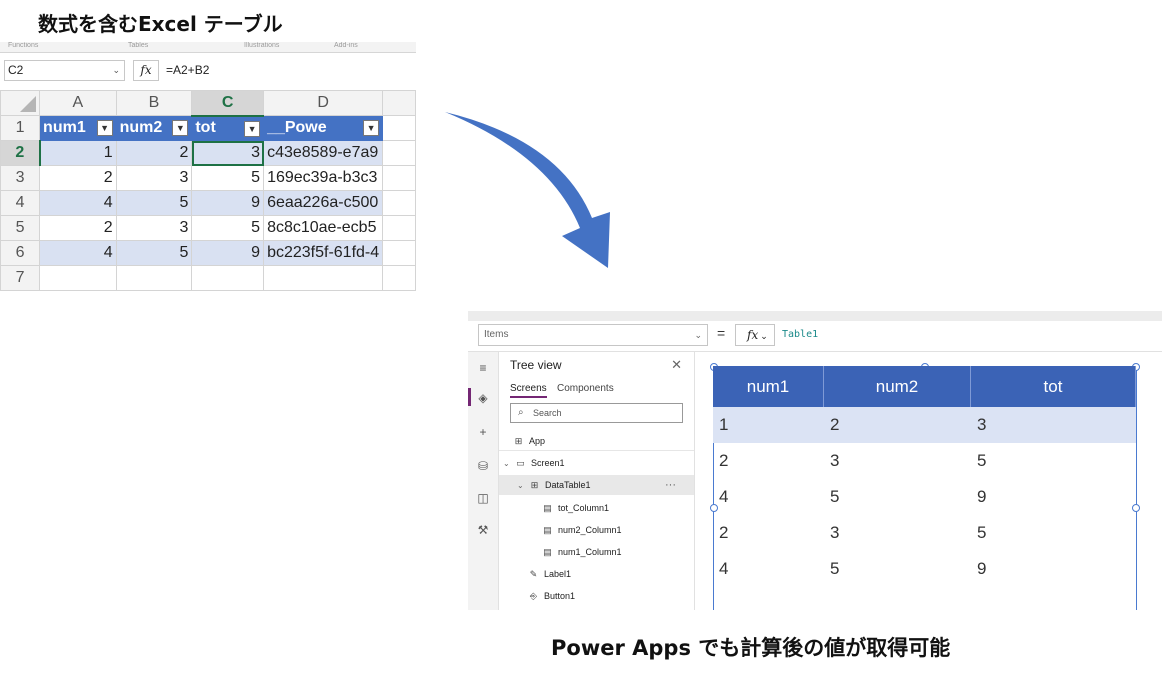  I want to click on insert-function-button: fx, so click(146, 70).